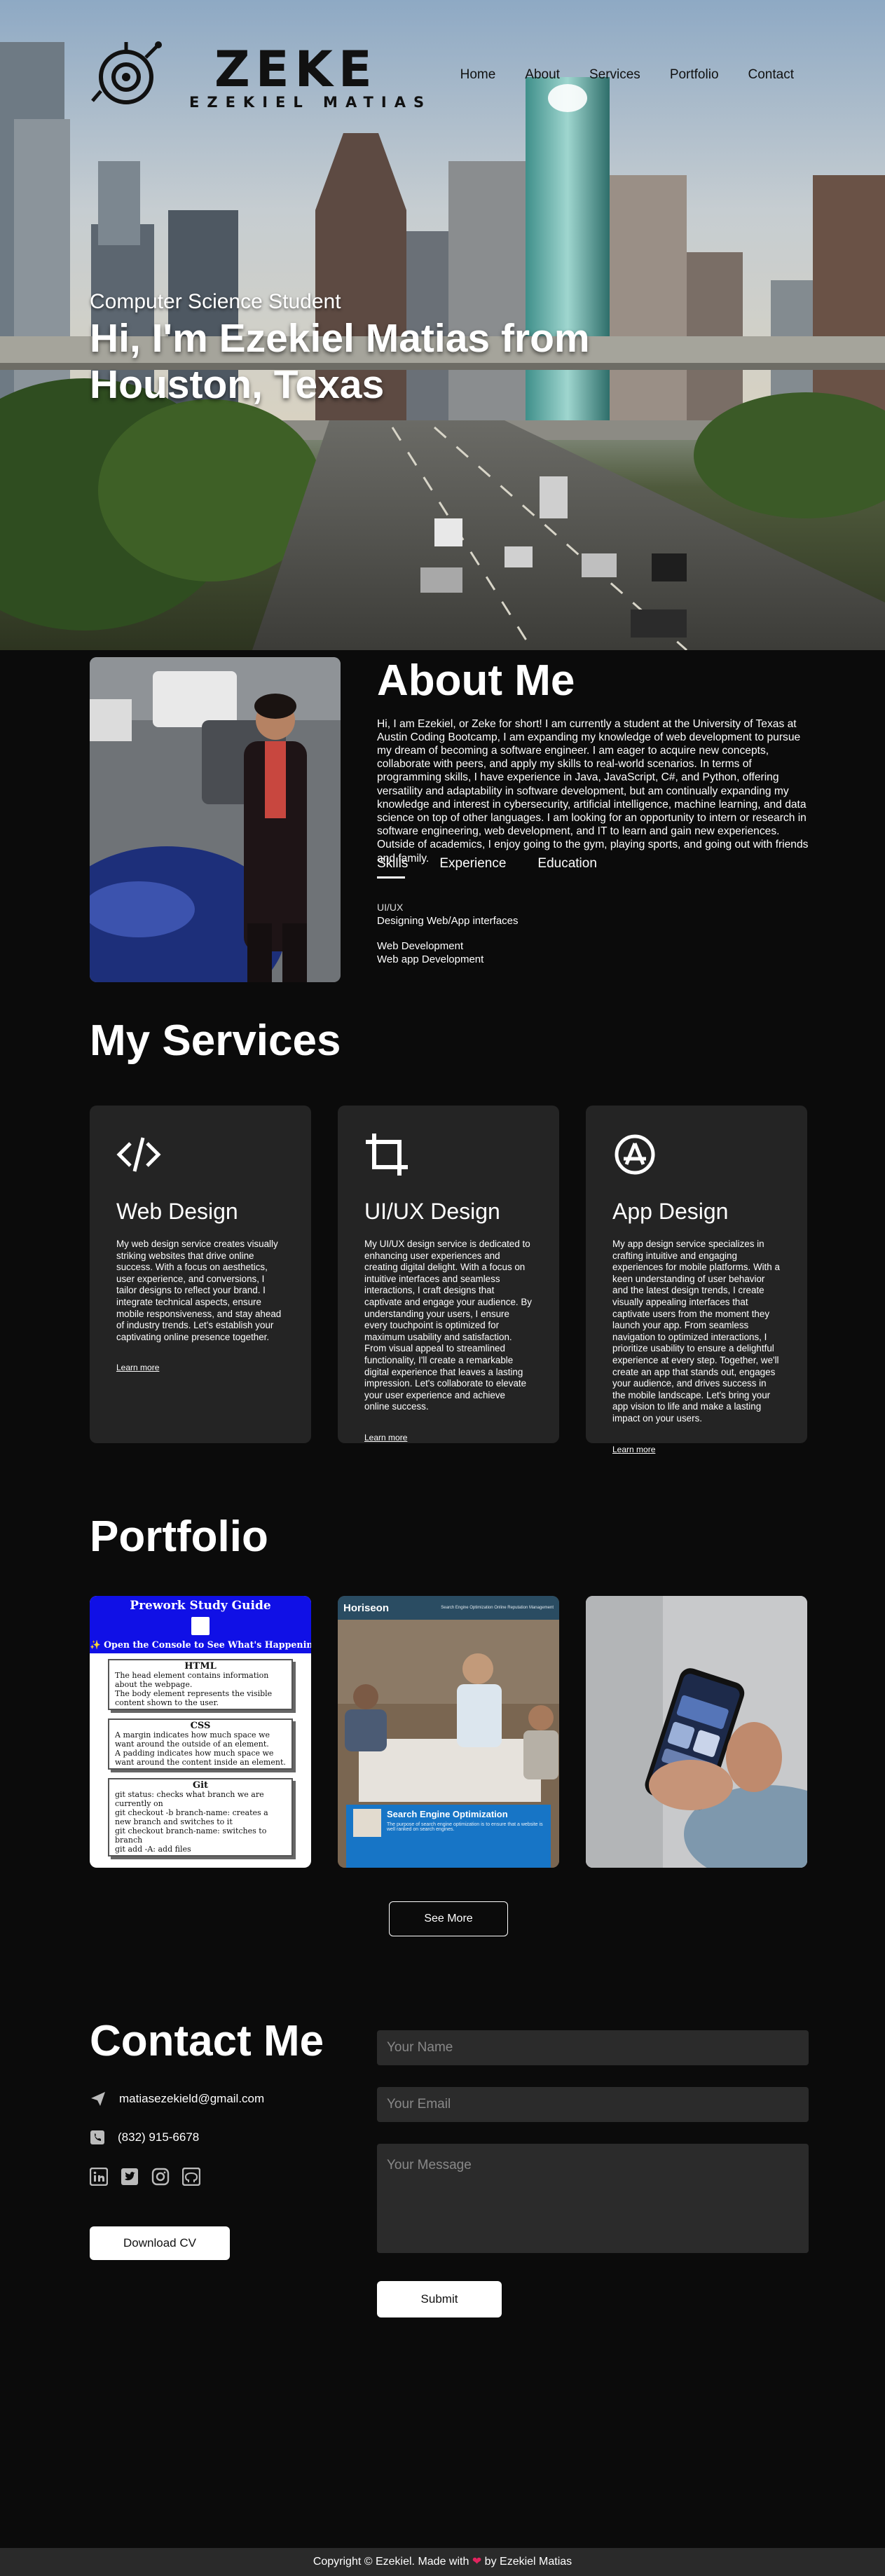 Image resolution: width=885 pixels, height=2576 pixels. Describe the element at coordinates (200, 1785) in the screenshot. I see `study-section-title: Git` at that location.